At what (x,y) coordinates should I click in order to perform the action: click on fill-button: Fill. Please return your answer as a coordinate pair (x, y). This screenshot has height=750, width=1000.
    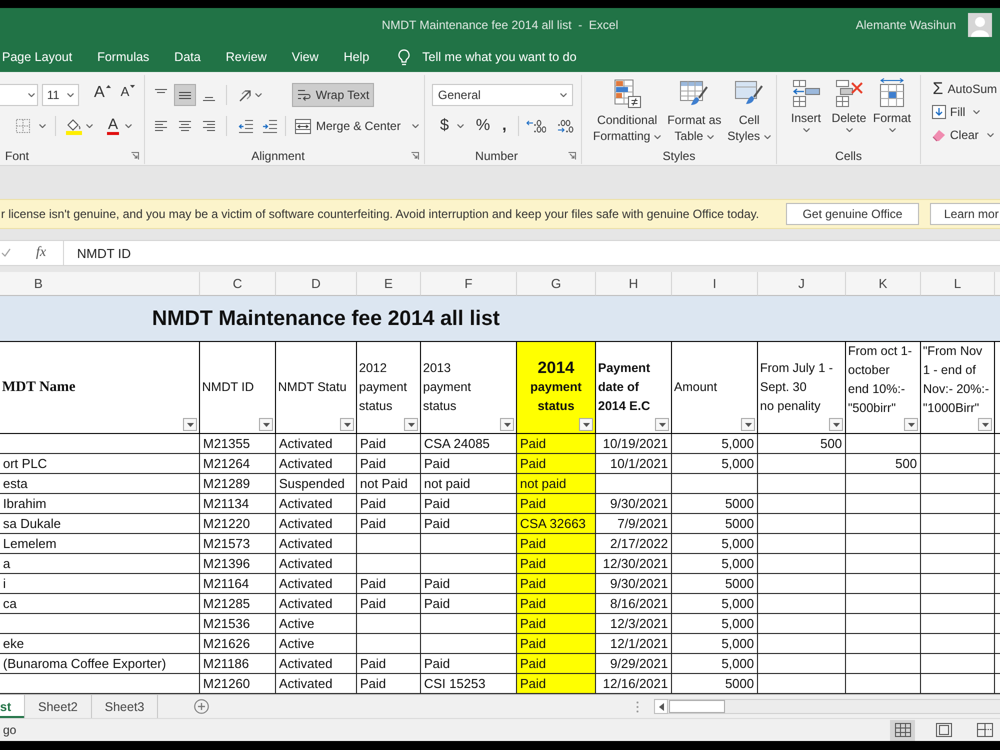
    Looking at the image, I should click on (964, 111).